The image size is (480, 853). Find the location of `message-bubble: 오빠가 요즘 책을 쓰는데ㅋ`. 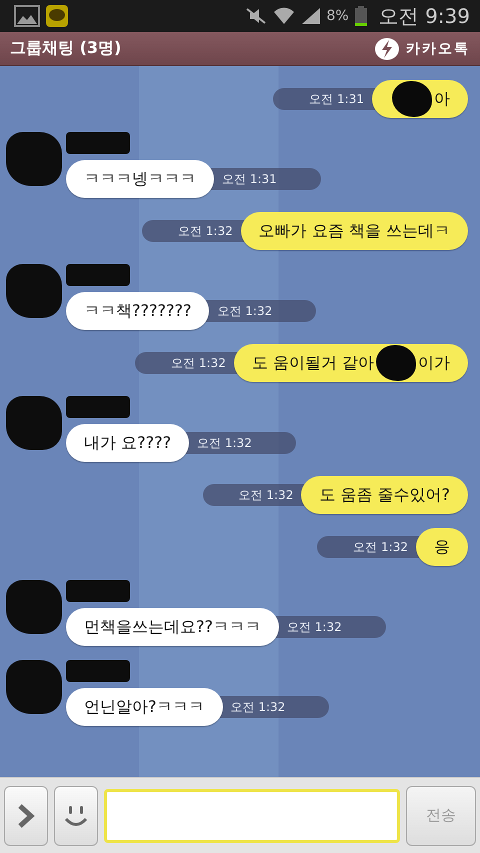

message-bubble: 오빠가 요즘 책을 쓰는데ㅋ is located at coordinates (354, 231).